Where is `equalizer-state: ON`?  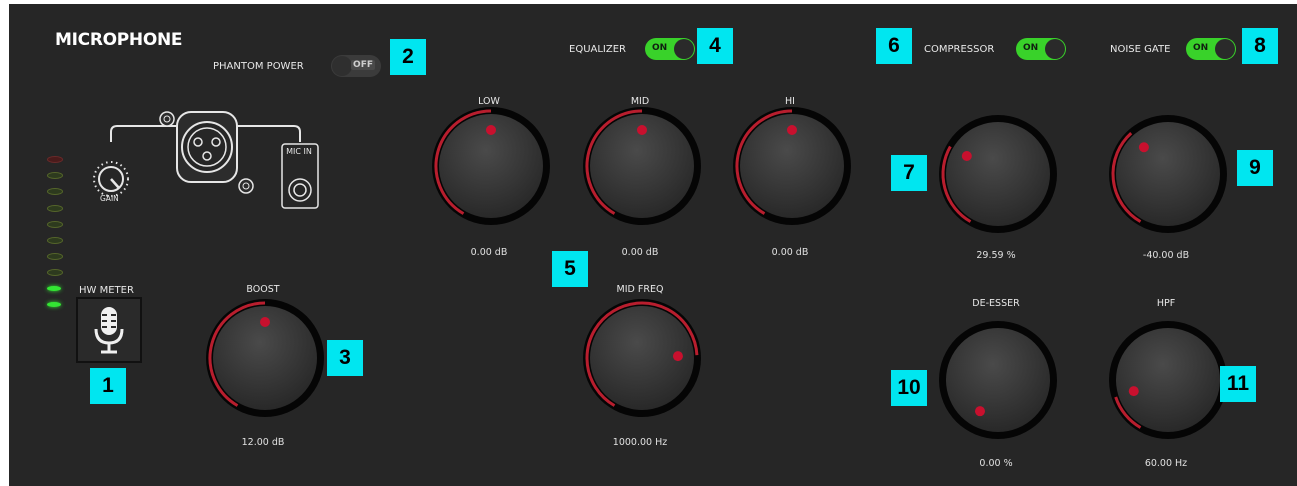 equalizer-state: ON is located at coordinates (660, 48).